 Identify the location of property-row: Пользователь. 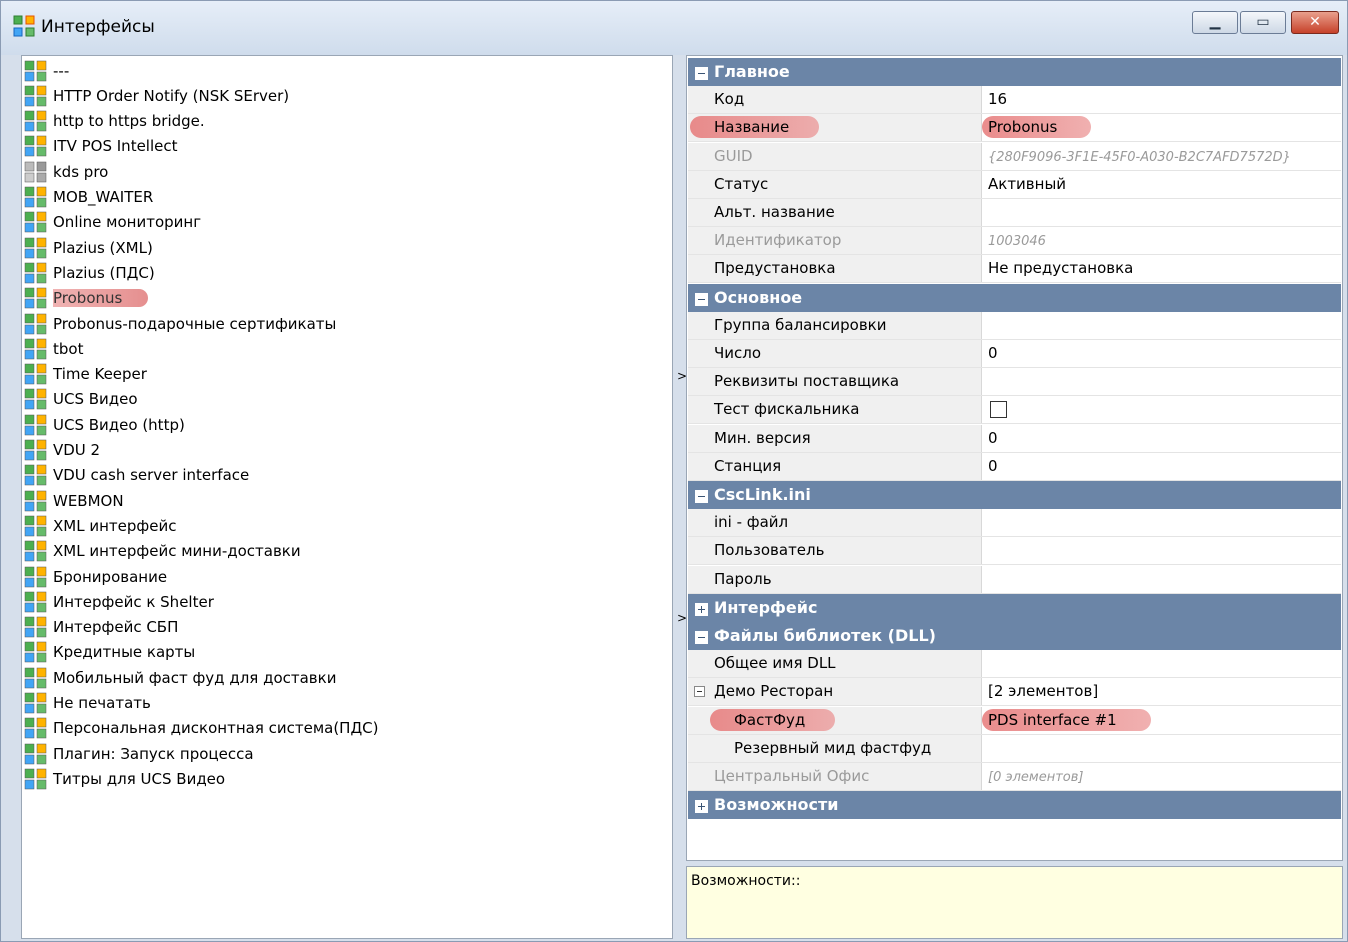
(1014, 551).